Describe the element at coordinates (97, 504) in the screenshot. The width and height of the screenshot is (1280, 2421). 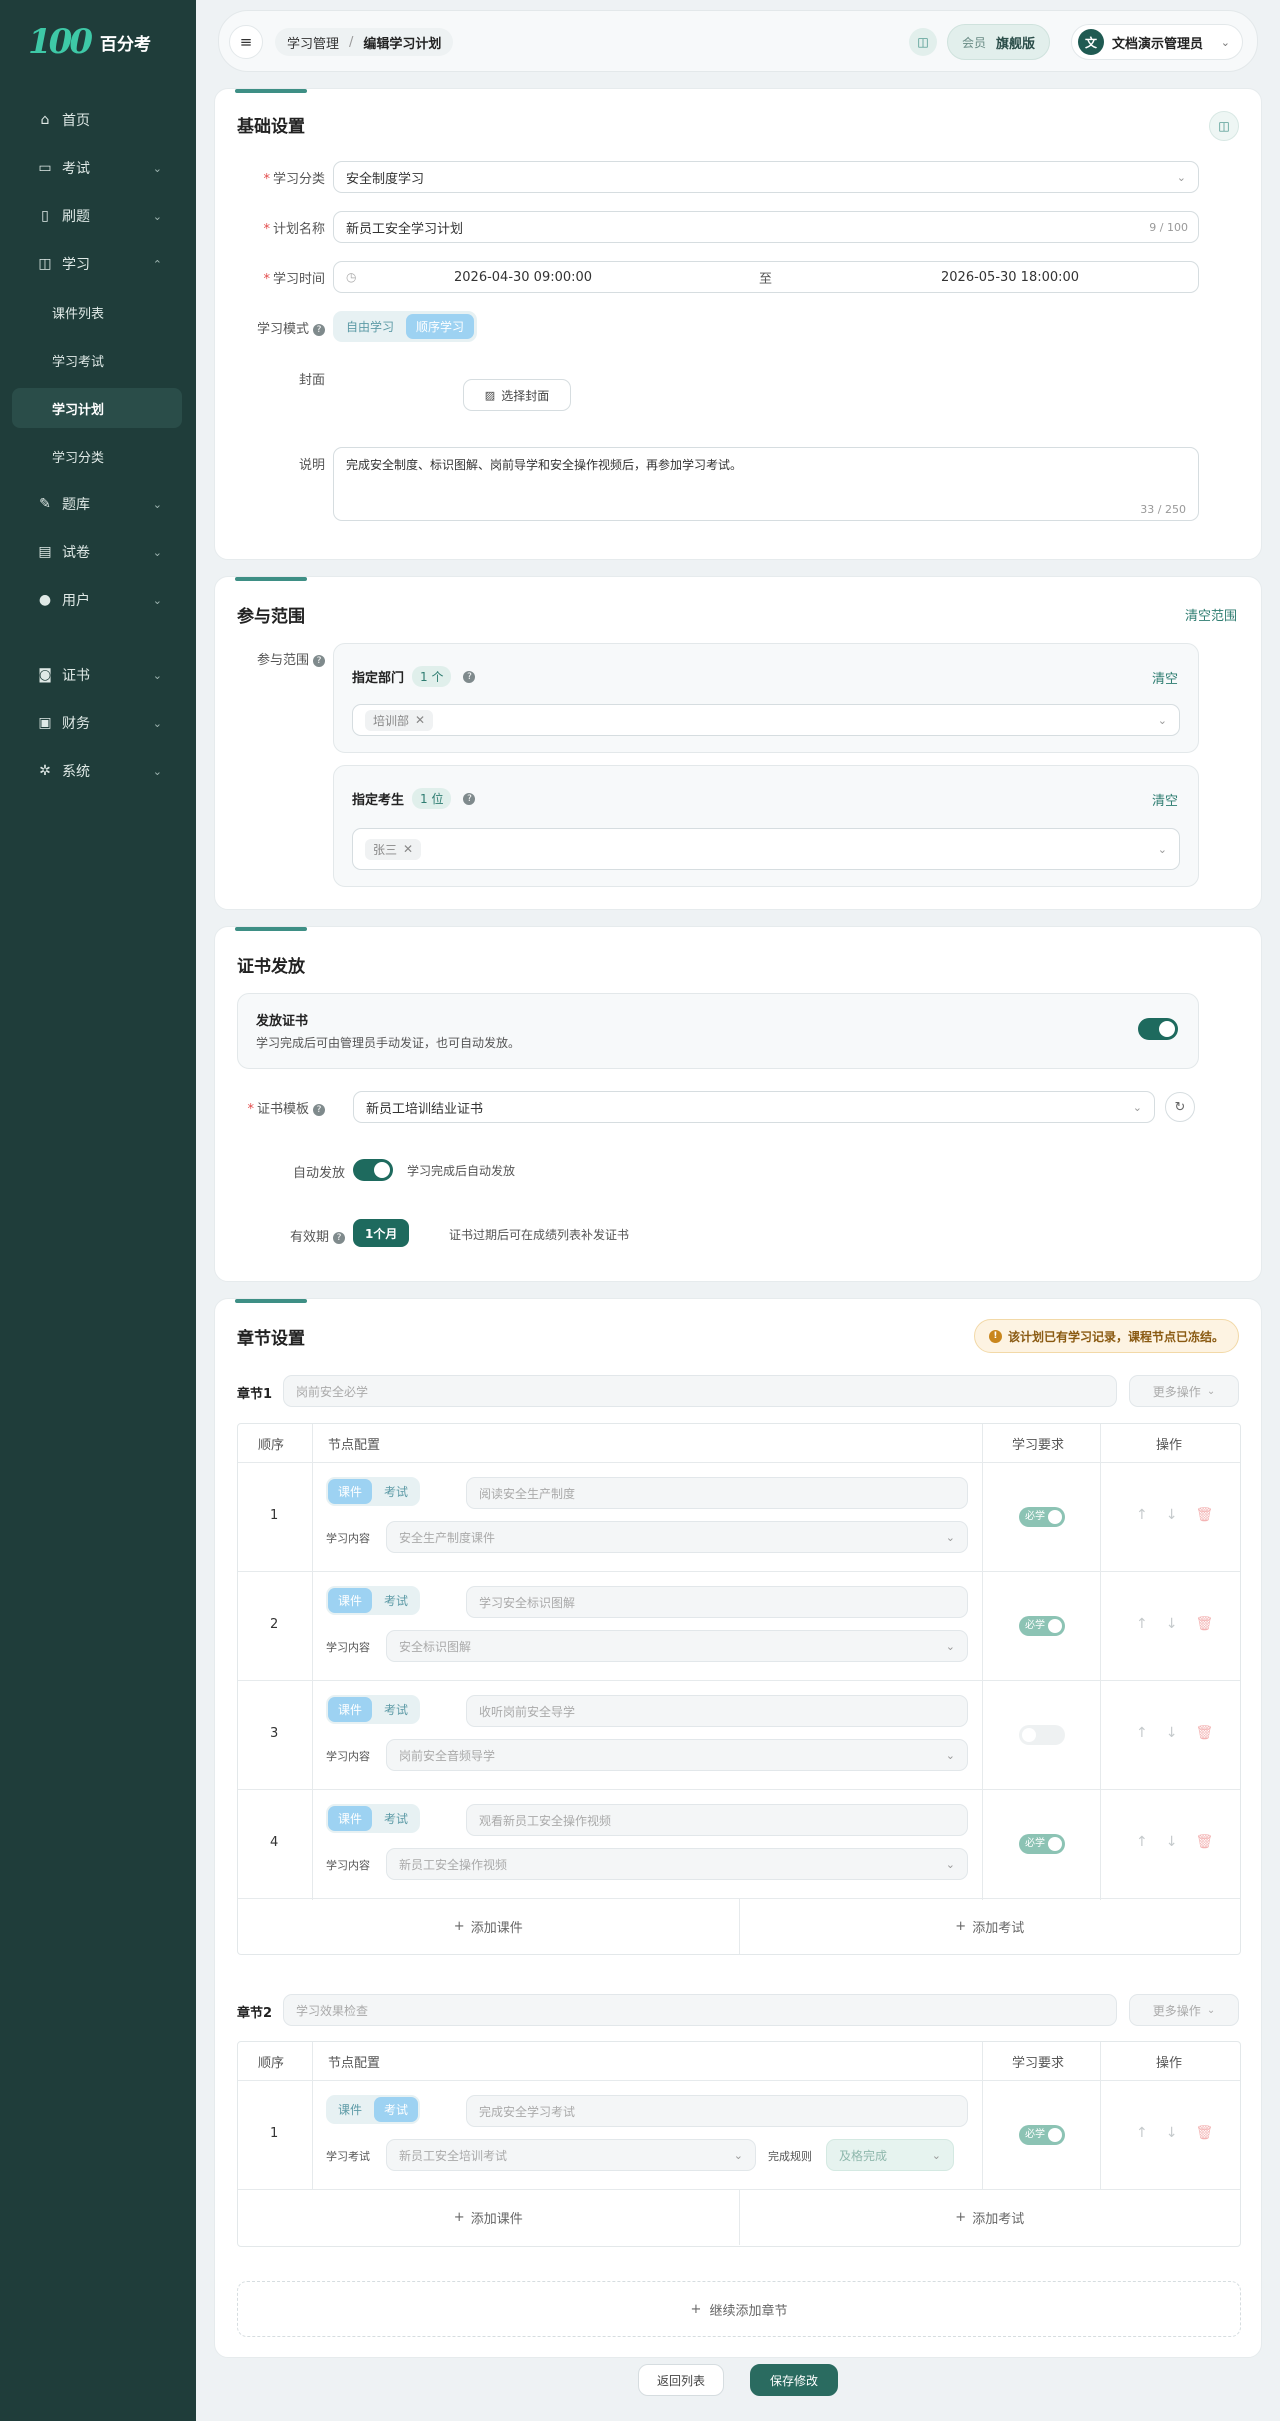
I see `sidebar-item-question-bank: ✎ 题库 ⌄` at that location.